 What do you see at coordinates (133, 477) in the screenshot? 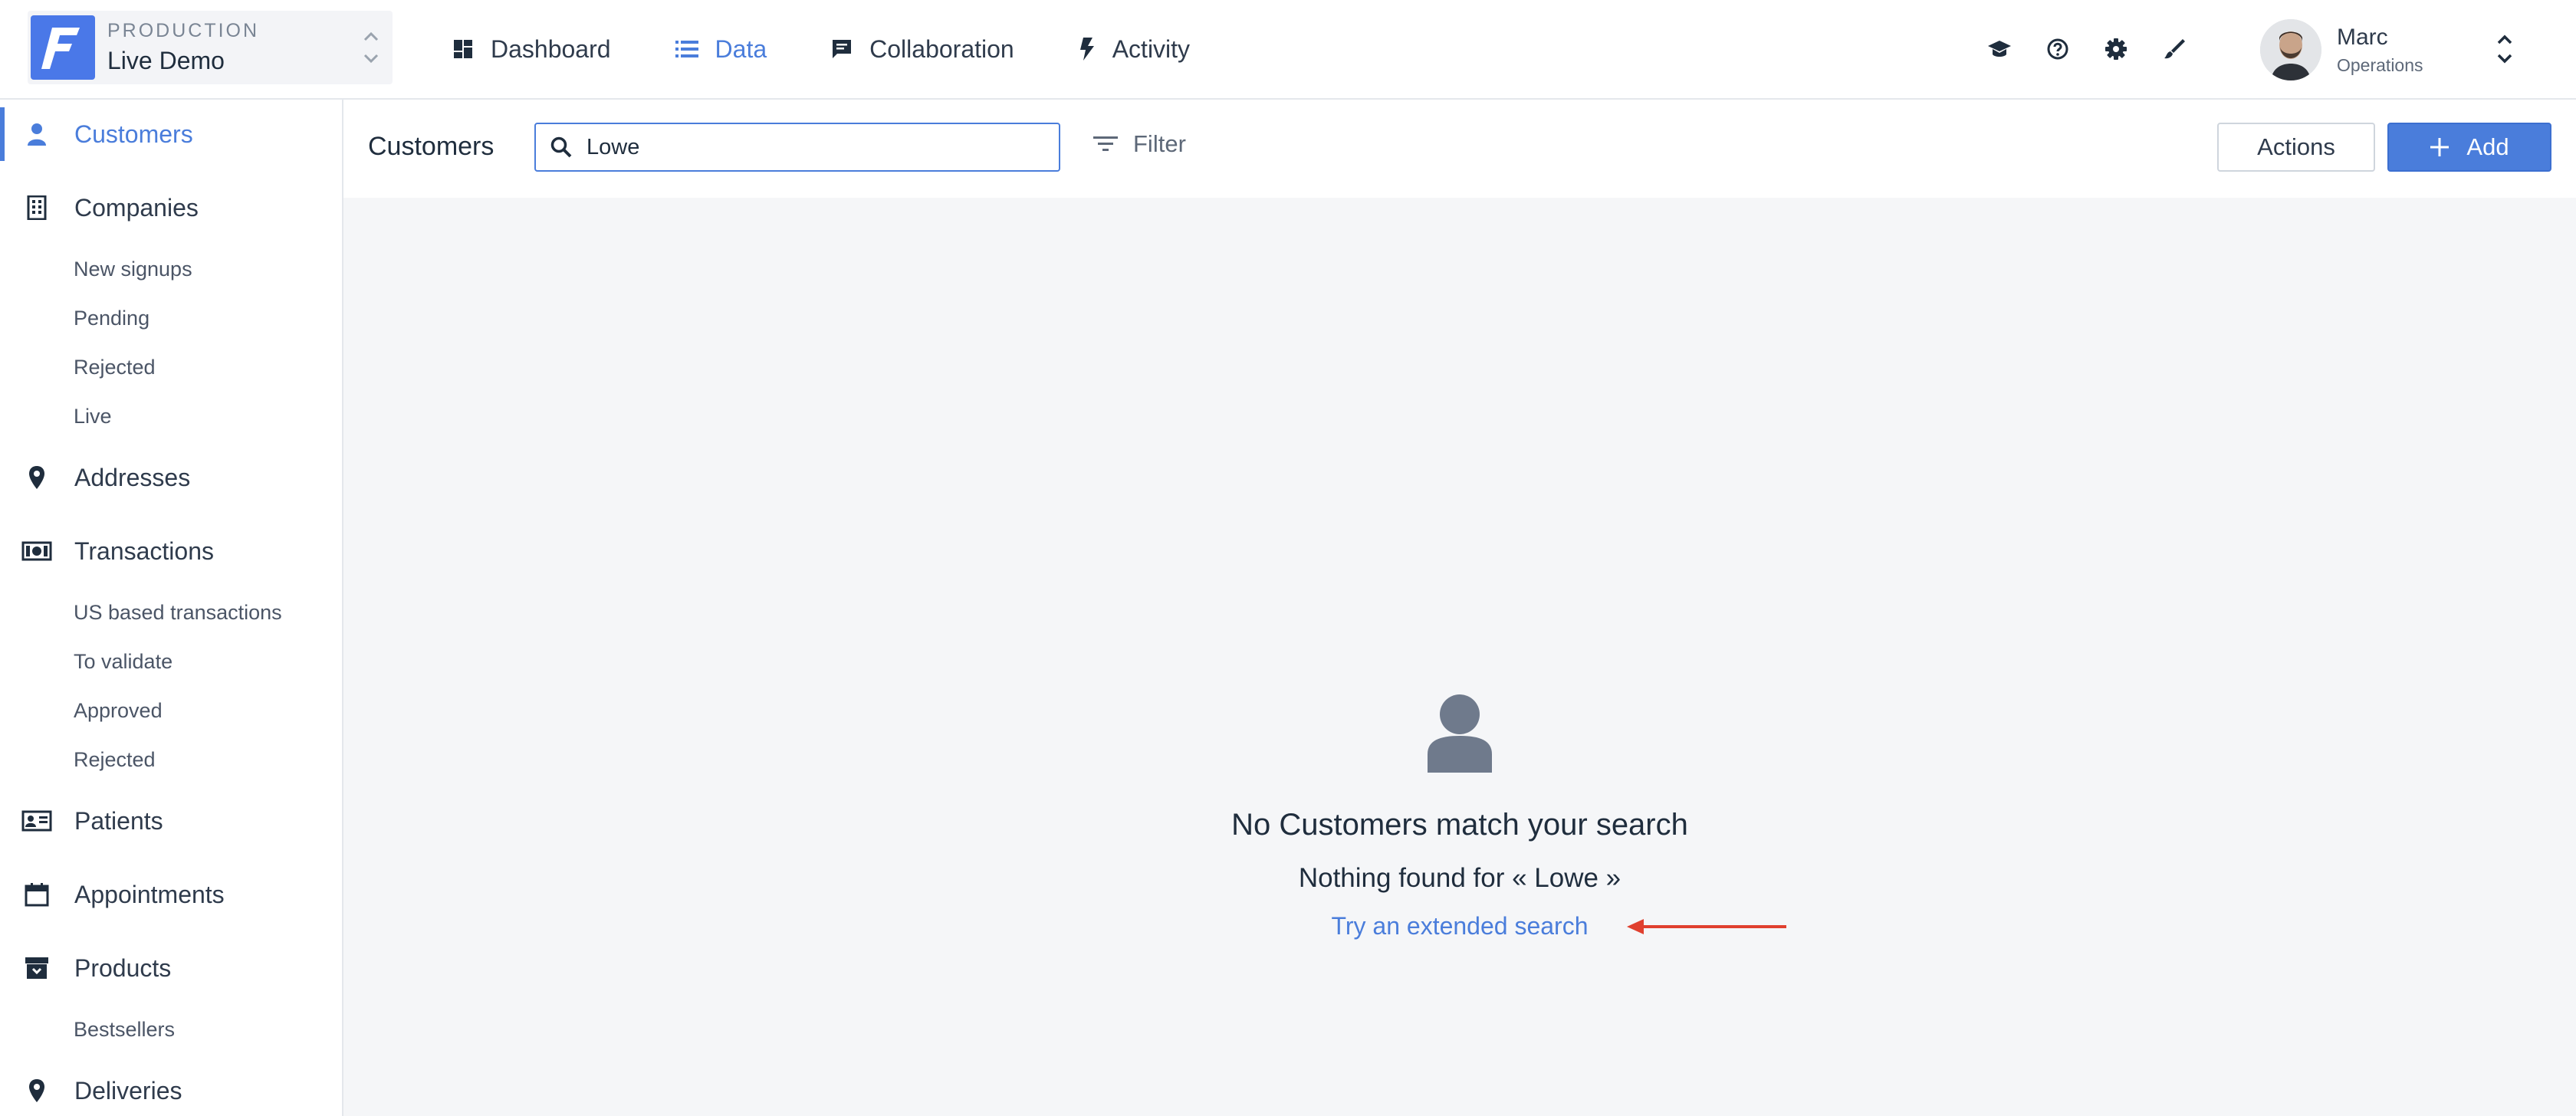
I see `sidebar-item-label: Addresses` at bounding box center [133, 477].